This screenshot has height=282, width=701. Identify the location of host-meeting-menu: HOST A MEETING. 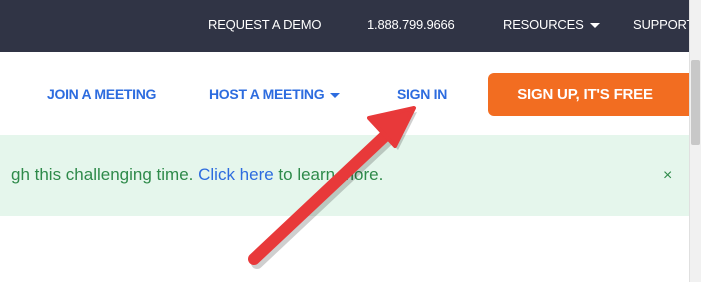
(275, 94).